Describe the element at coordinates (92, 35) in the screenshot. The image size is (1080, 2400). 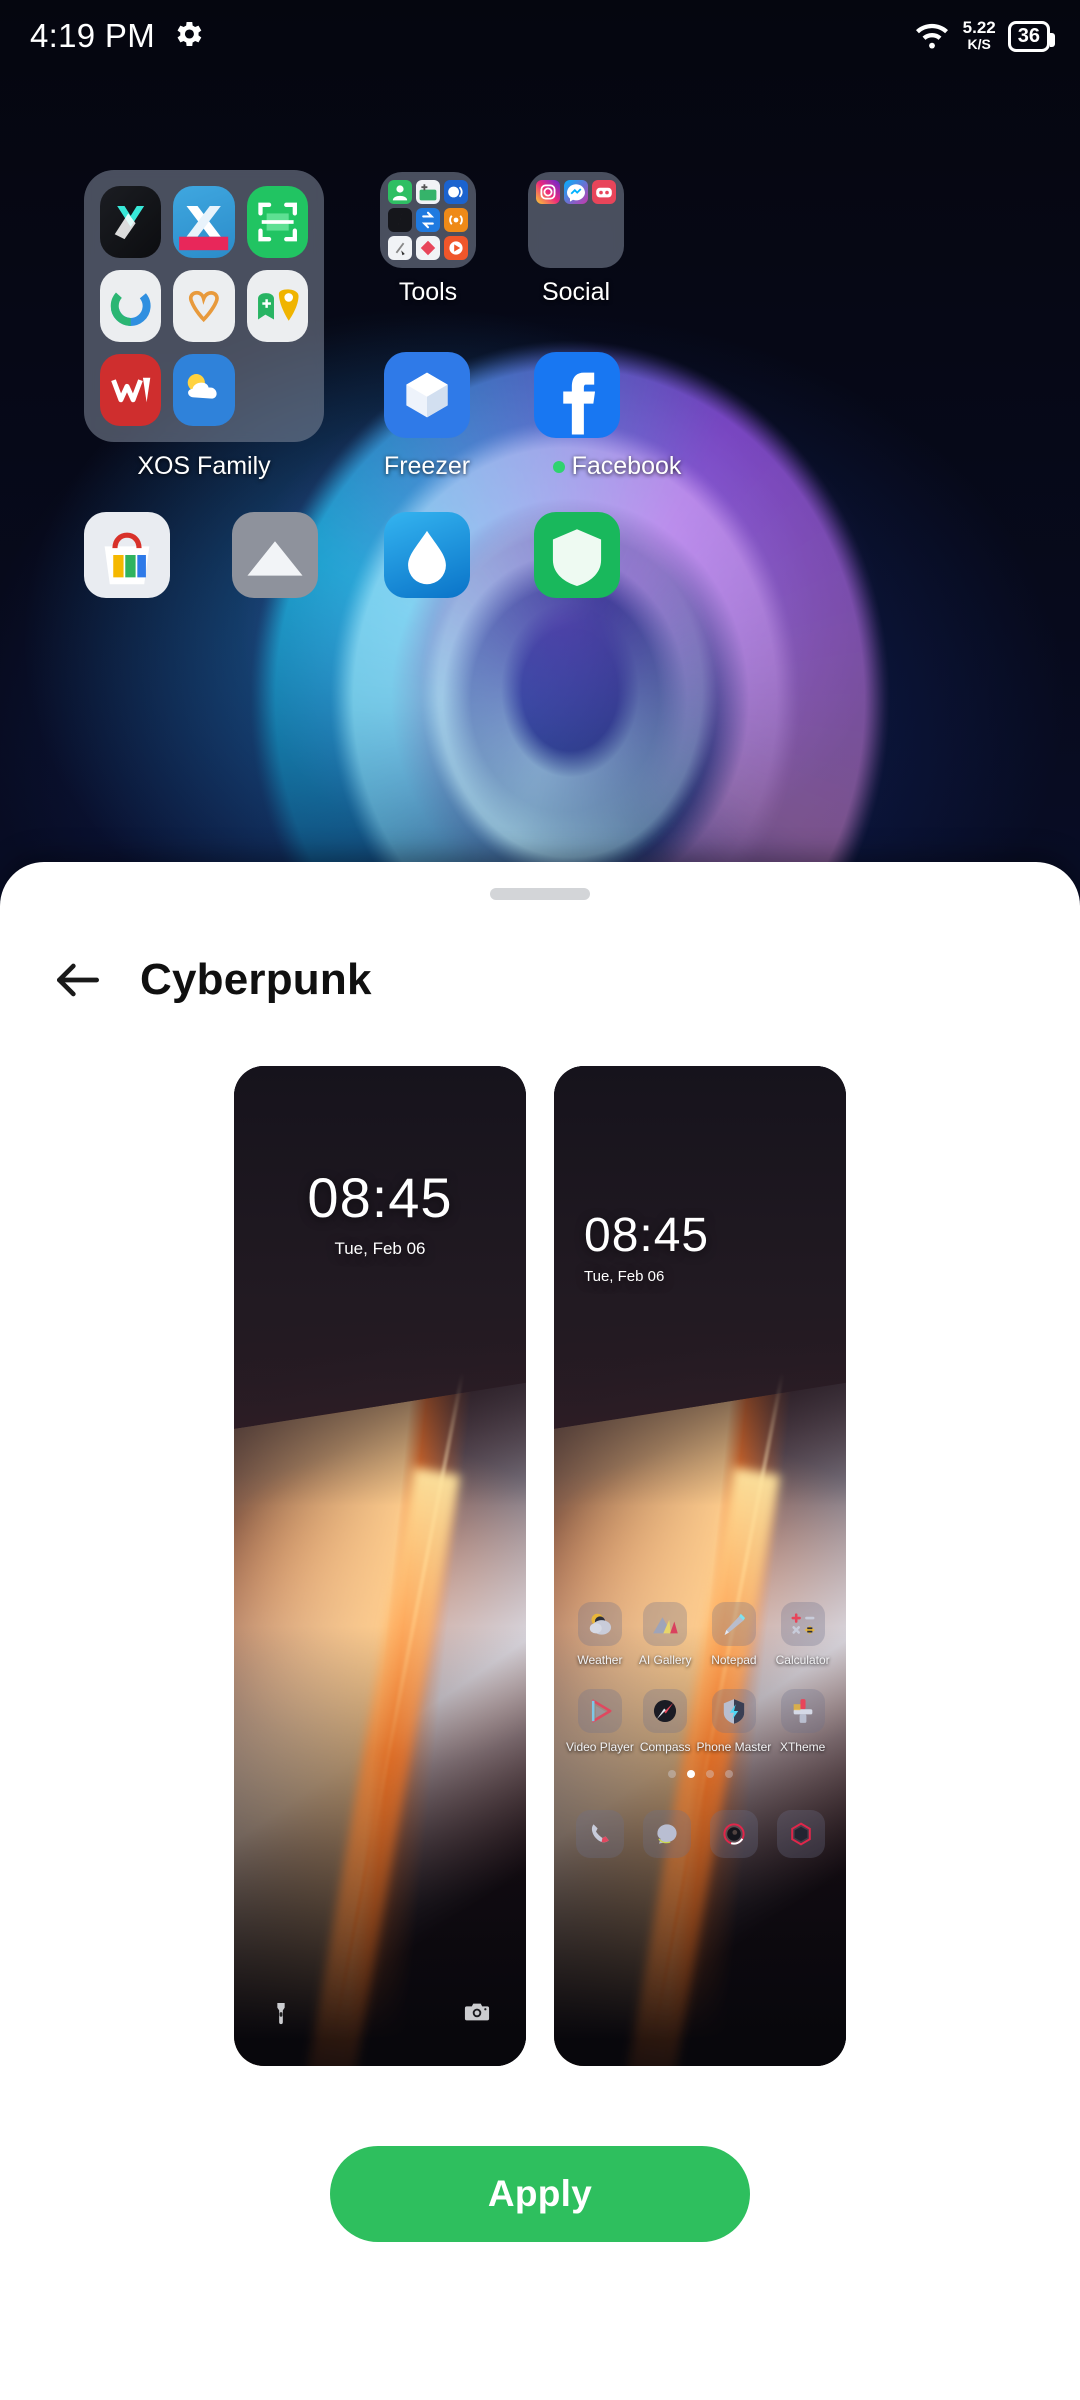
I see `status-bar-time: 4:19 PM` at that location.